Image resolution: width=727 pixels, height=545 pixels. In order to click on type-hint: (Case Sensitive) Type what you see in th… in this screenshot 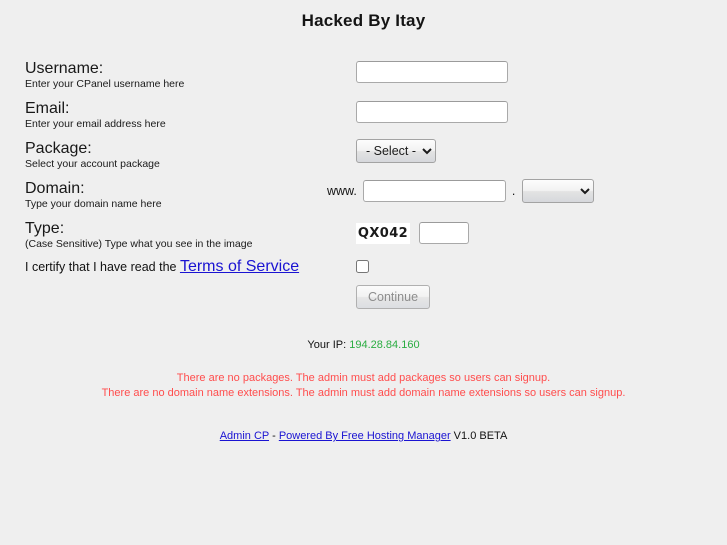, I will do `click(139, 244)`.